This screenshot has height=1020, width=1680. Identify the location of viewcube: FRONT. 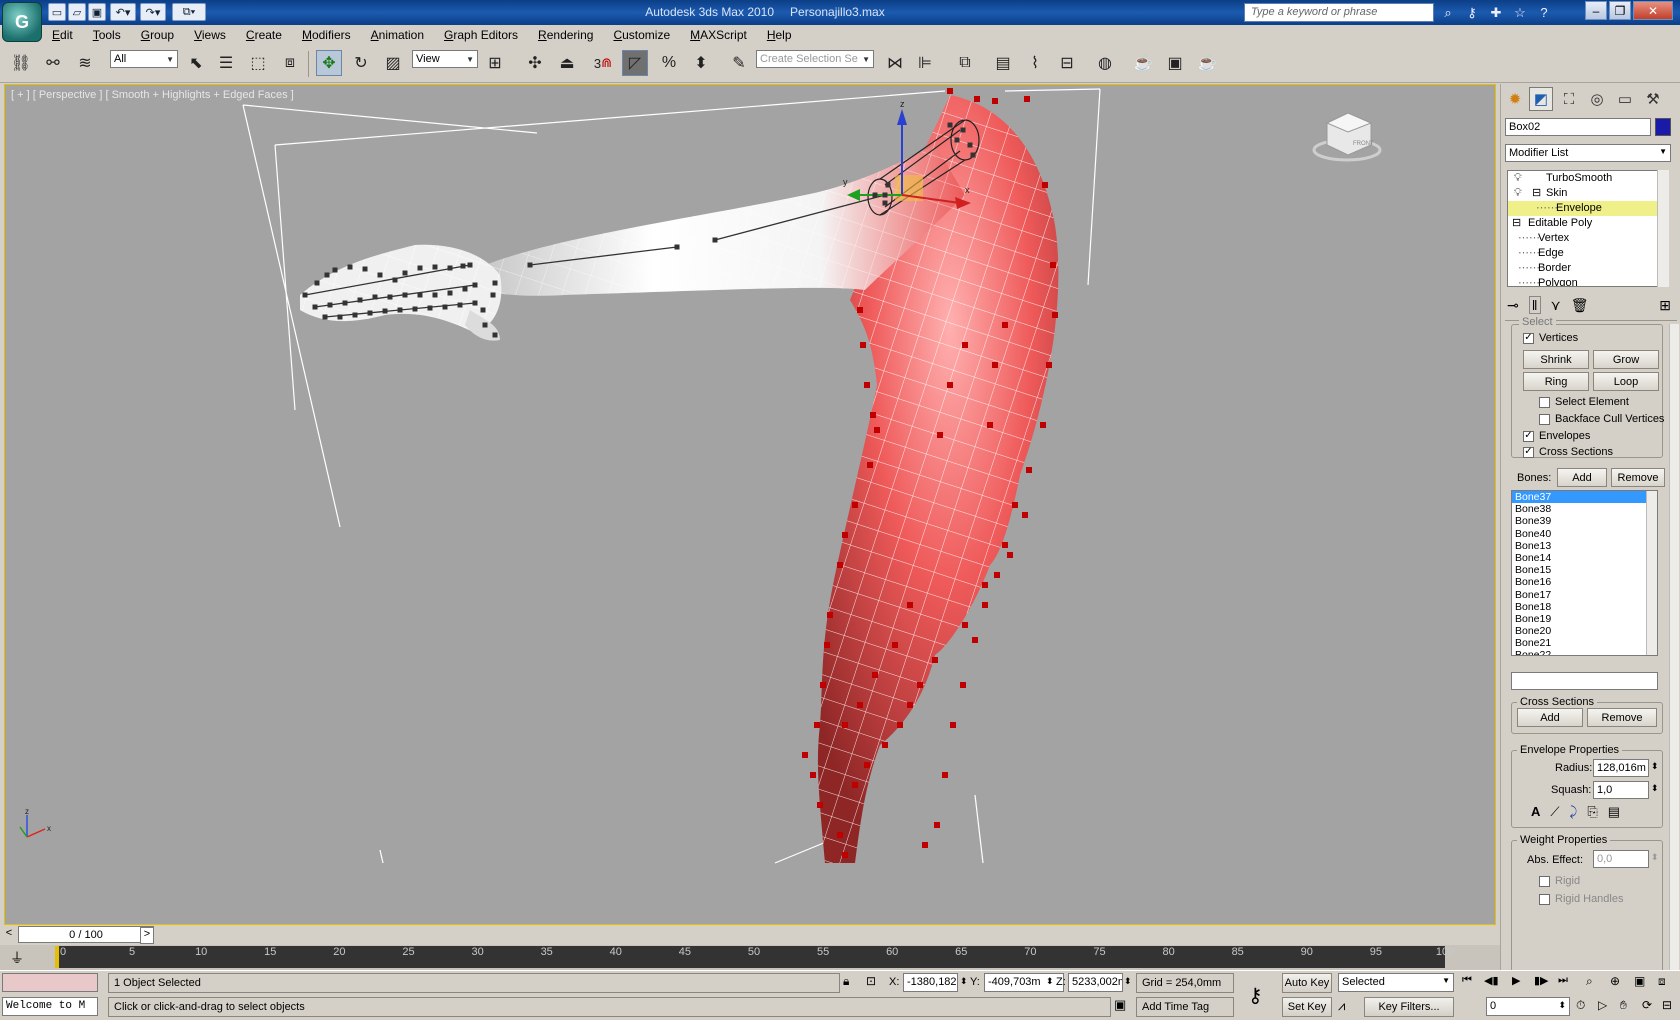
(1347, 137).